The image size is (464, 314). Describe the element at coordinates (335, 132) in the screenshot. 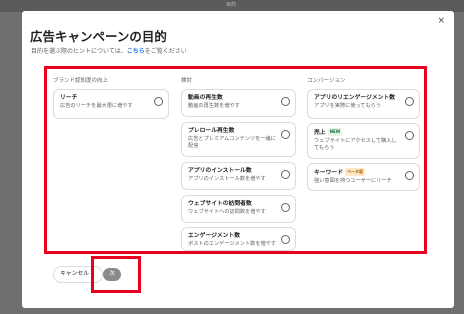

I see `new-badge: NEW` at that location.